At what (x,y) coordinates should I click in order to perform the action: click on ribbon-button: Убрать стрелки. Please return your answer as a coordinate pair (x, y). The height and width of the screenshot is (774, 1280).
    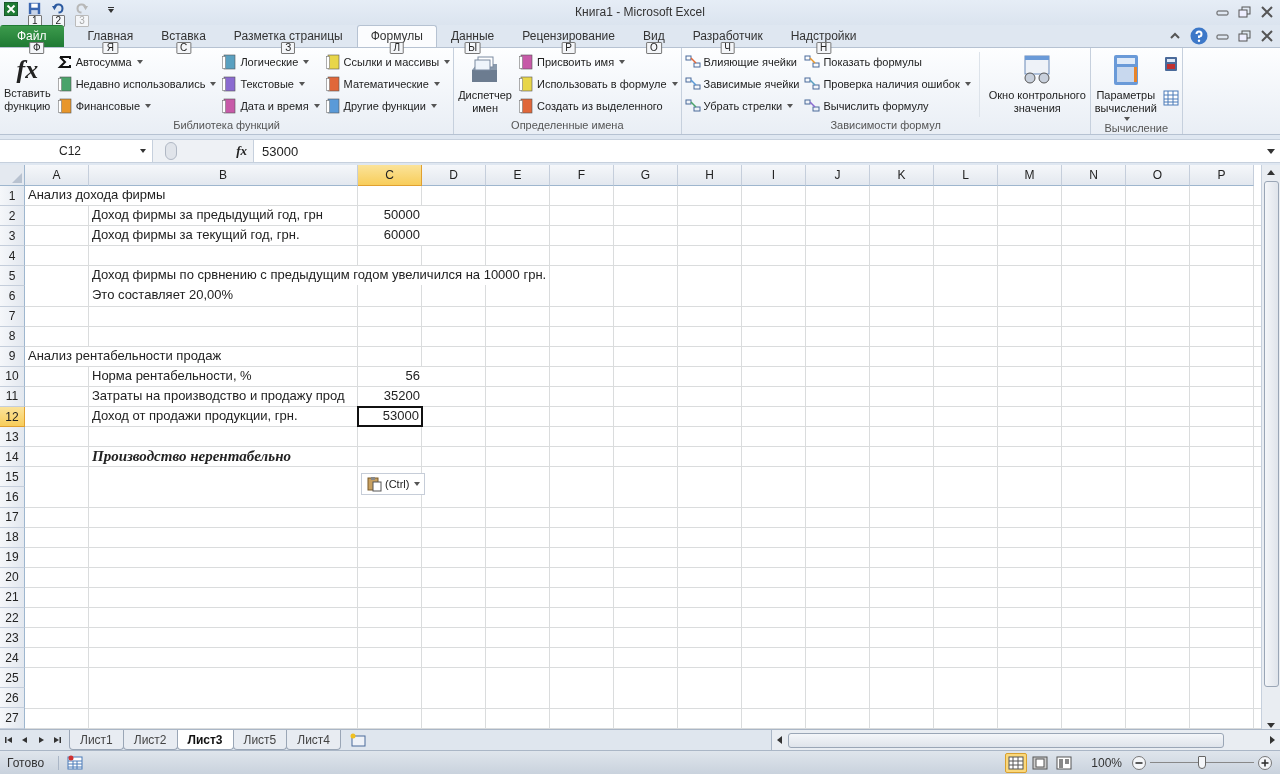
    Looking at the image, I should click on (742, 105).